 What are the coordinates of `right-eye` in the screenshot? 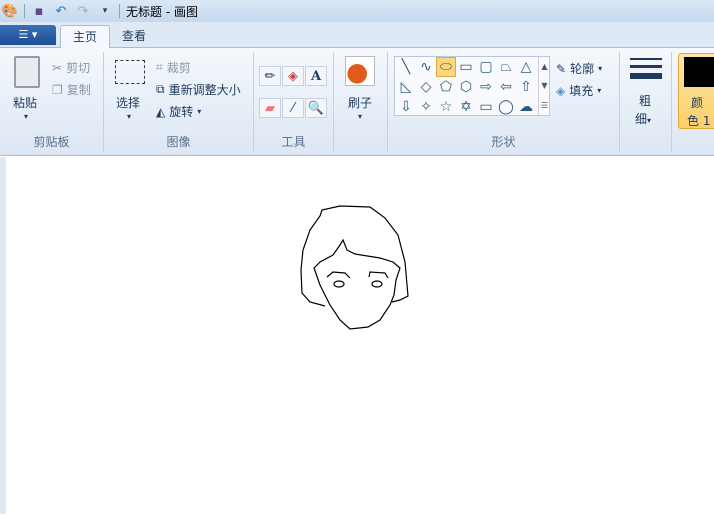 It's located at (377, 284).